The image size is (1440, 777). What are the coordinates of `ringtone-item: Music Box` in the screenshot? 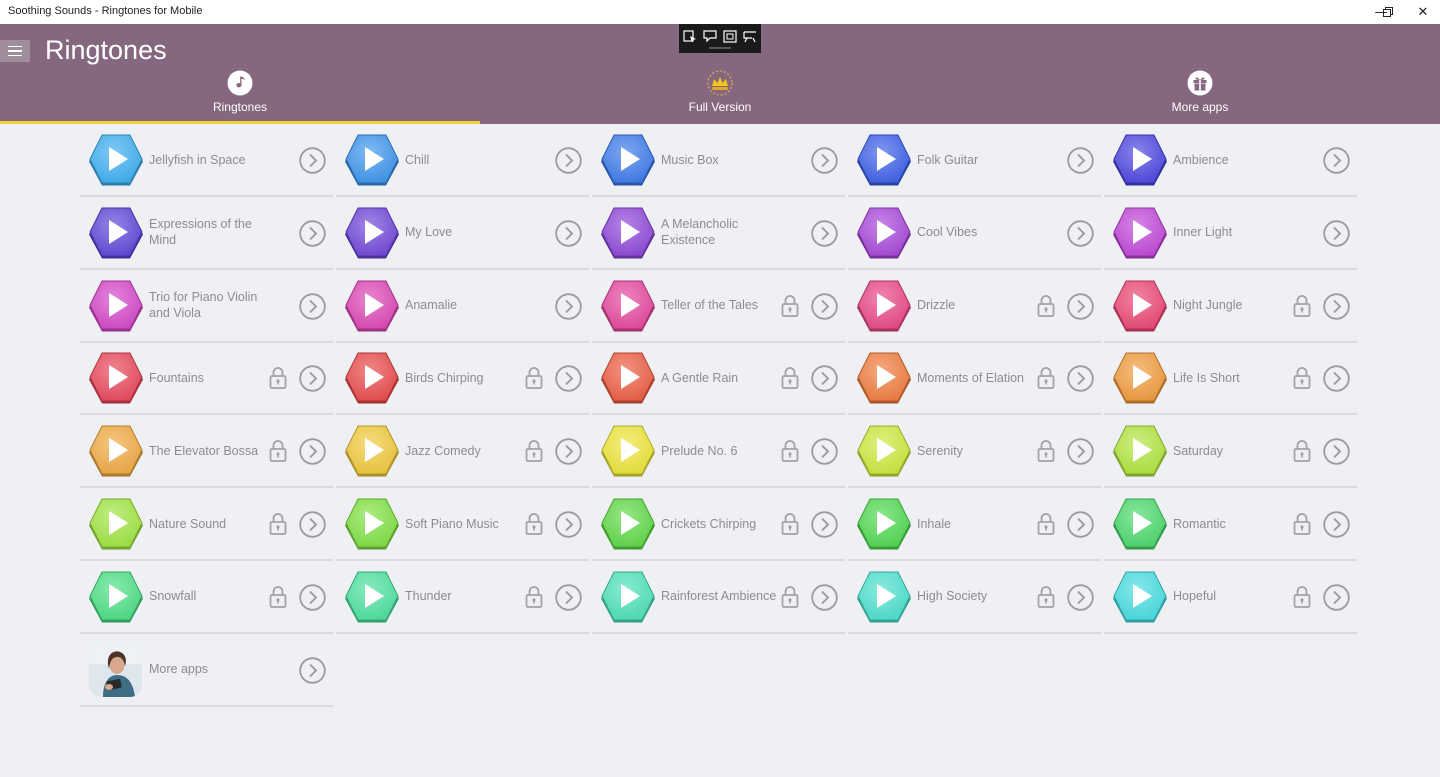 It's located at (718, 160).